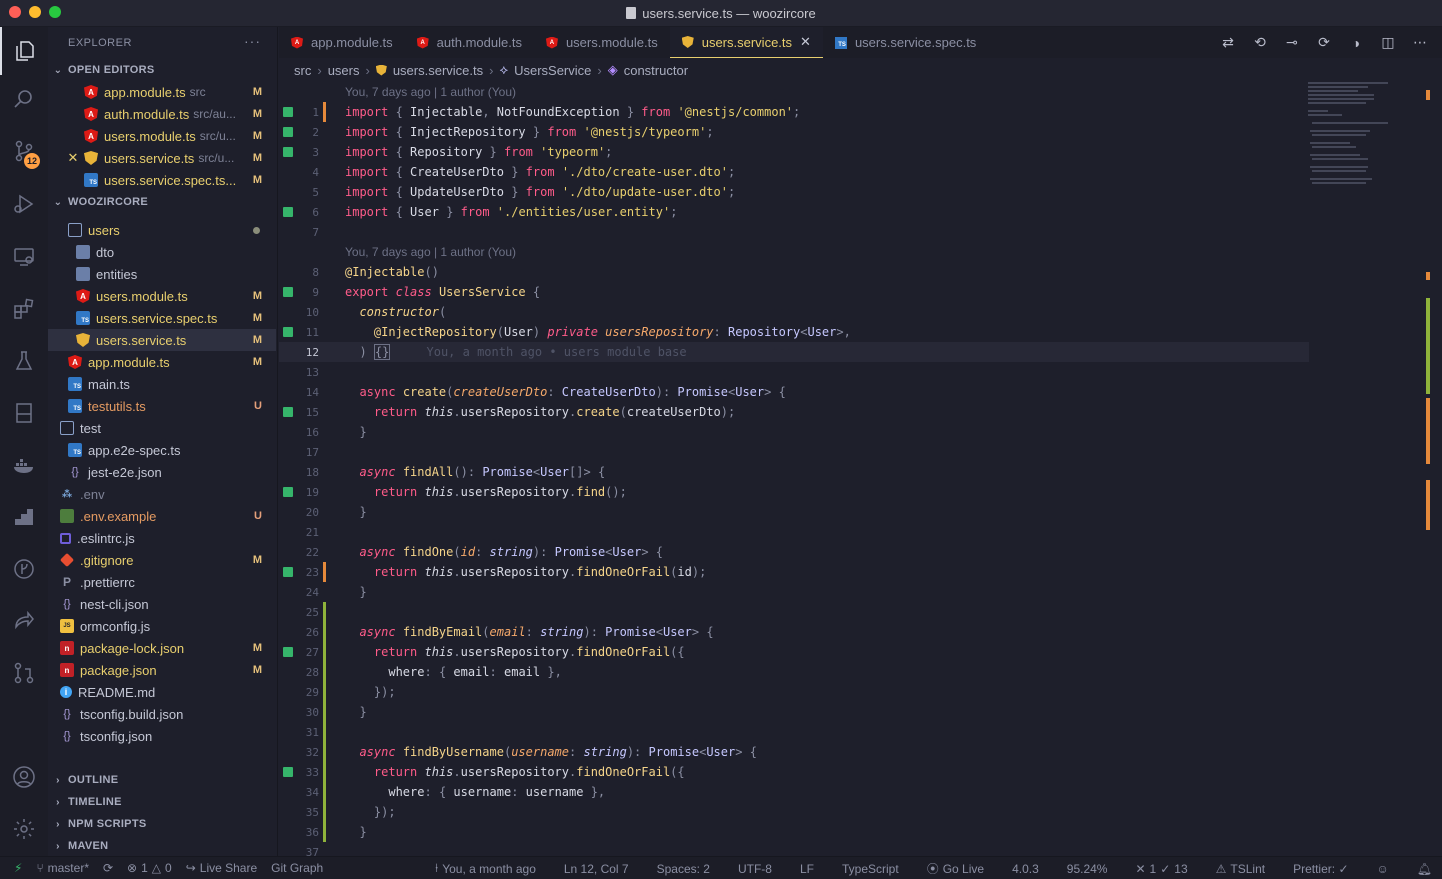  What do you see at coordinates (149, 868) in the screenshot?
I see `problems-indicator: ⊗ 1 △ 0` at bounding box center [149, 868].